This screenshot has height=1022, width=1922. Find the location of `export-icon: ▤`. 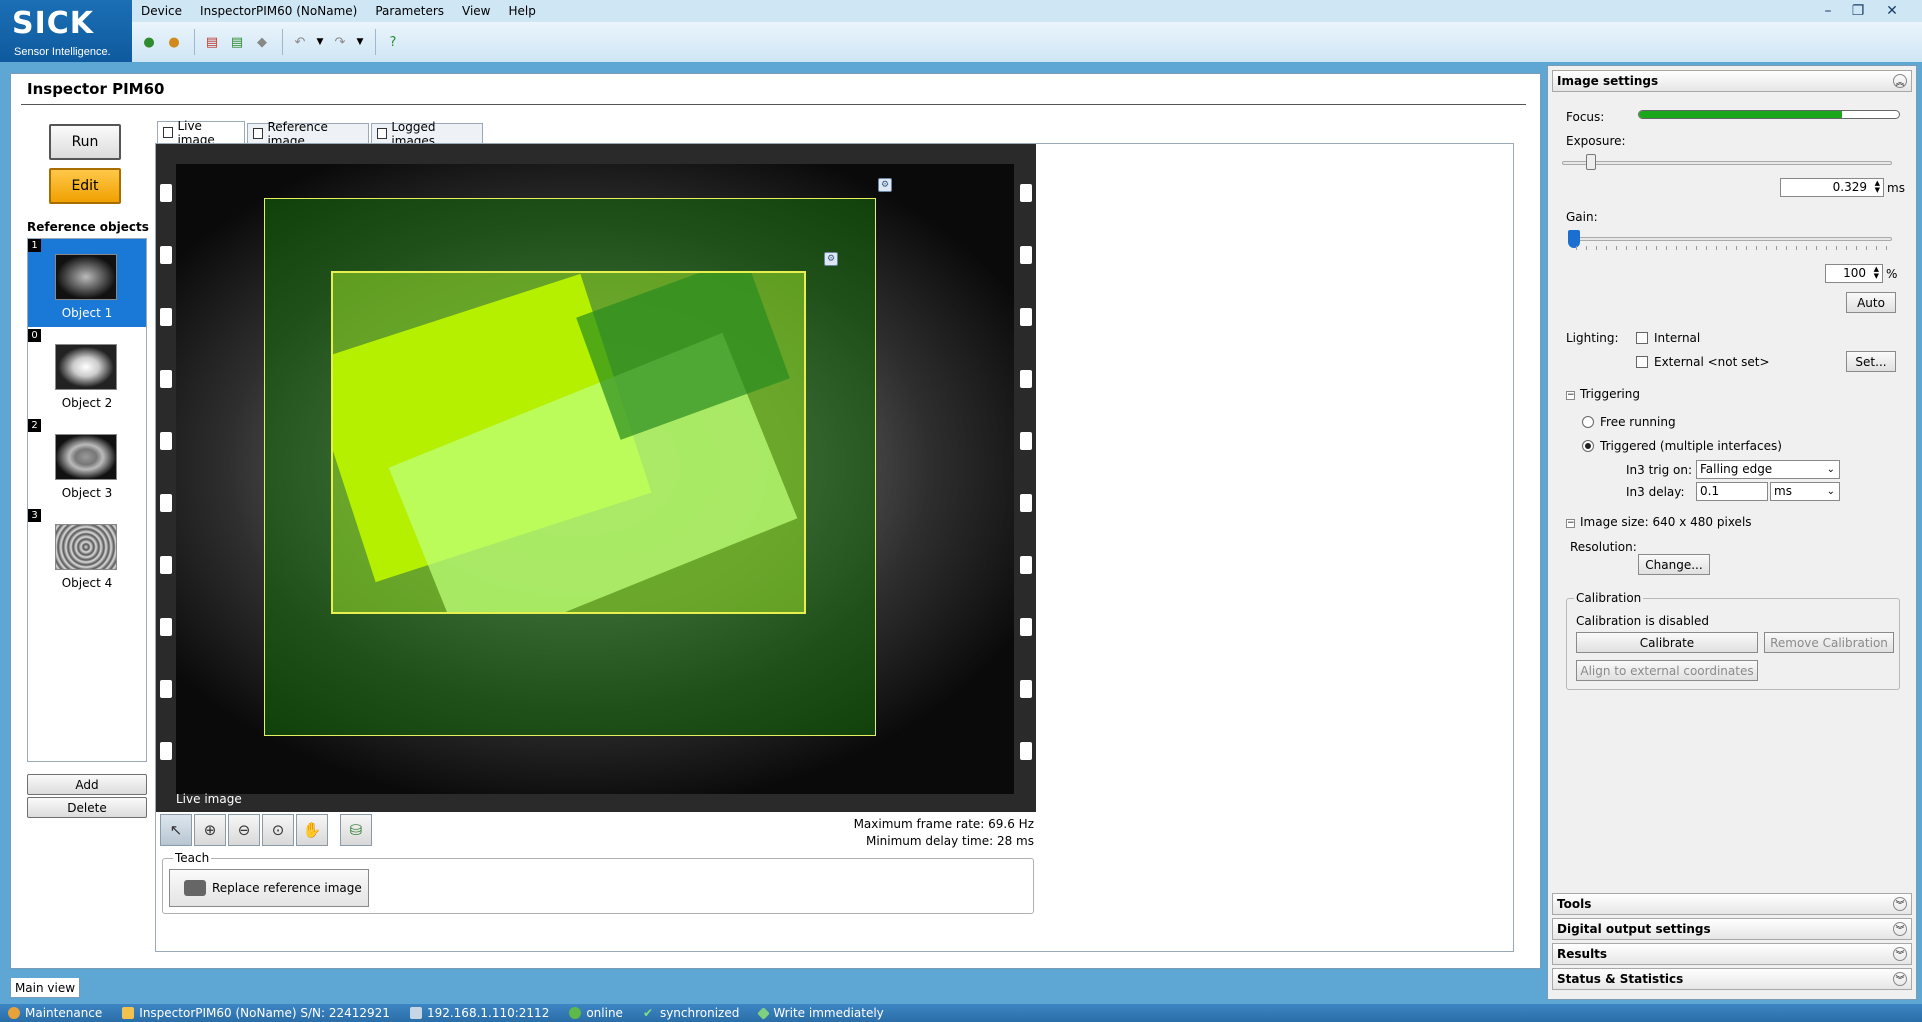

export-icon: ▤ is located at coordinates (237, 42).